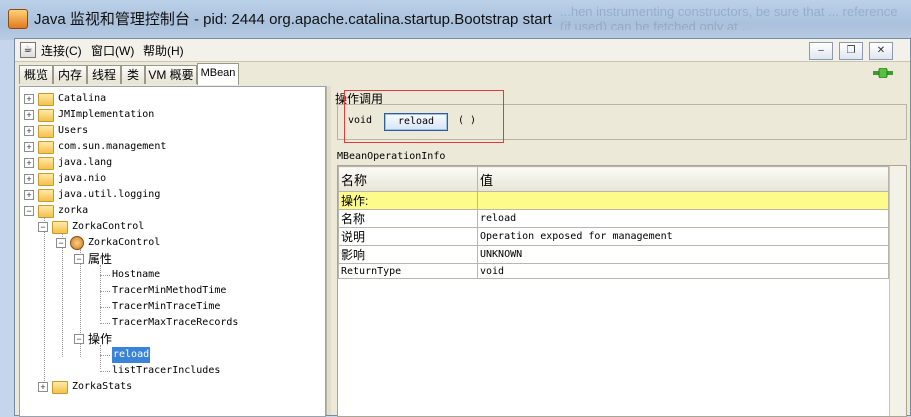 This screenshot has width=911, height=417. I want to click on tab-bar: 概览 内存 线程 类 VM 概要 MBean, so click(462, 74).